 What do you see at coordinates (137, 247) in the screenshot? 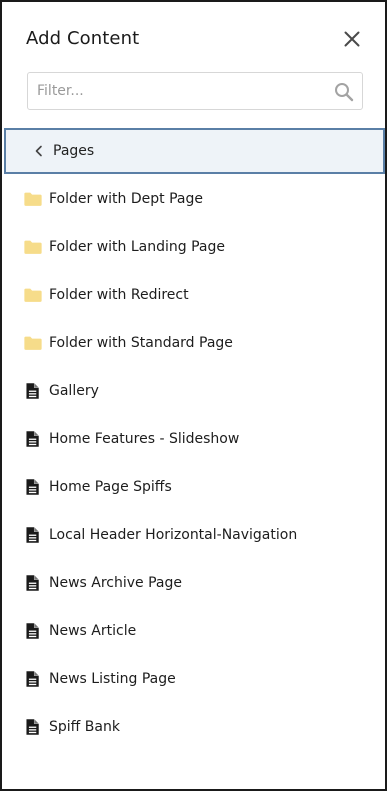
I see `list-item-label: Folder with Landing Page` at bounding box center [137, 247].